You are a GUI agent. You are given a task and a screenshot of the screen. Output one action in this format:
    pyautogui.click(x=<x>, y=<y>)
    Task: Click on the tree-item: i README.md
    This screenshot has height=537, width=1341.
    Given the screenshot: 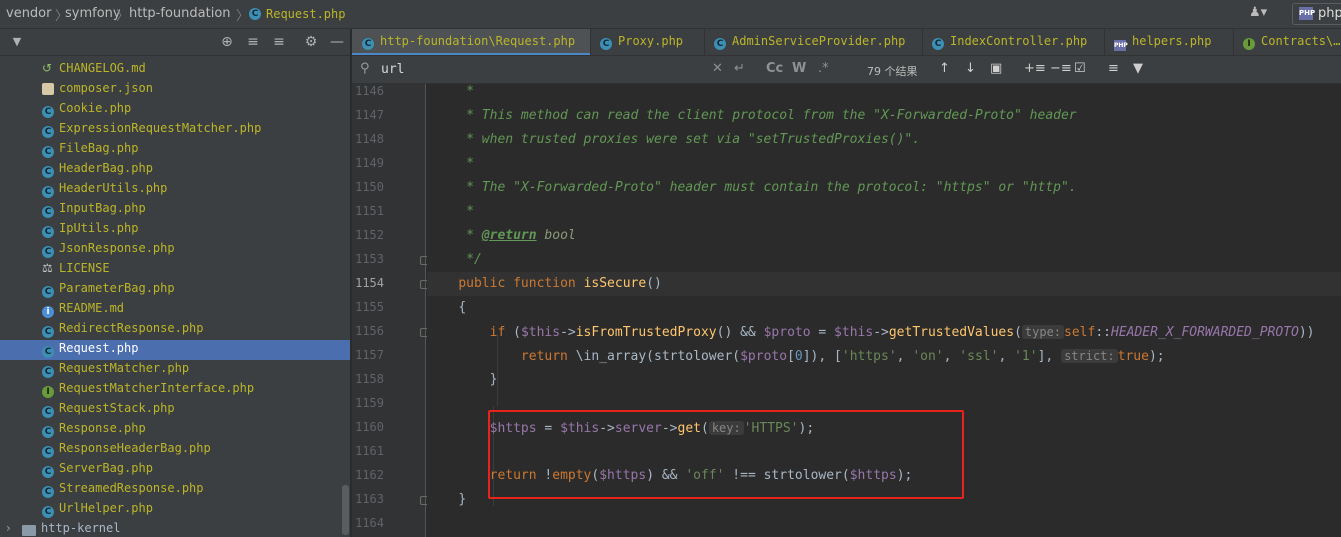 What is the action you would take?
    pyautogui.click(x=175, y=310)
    